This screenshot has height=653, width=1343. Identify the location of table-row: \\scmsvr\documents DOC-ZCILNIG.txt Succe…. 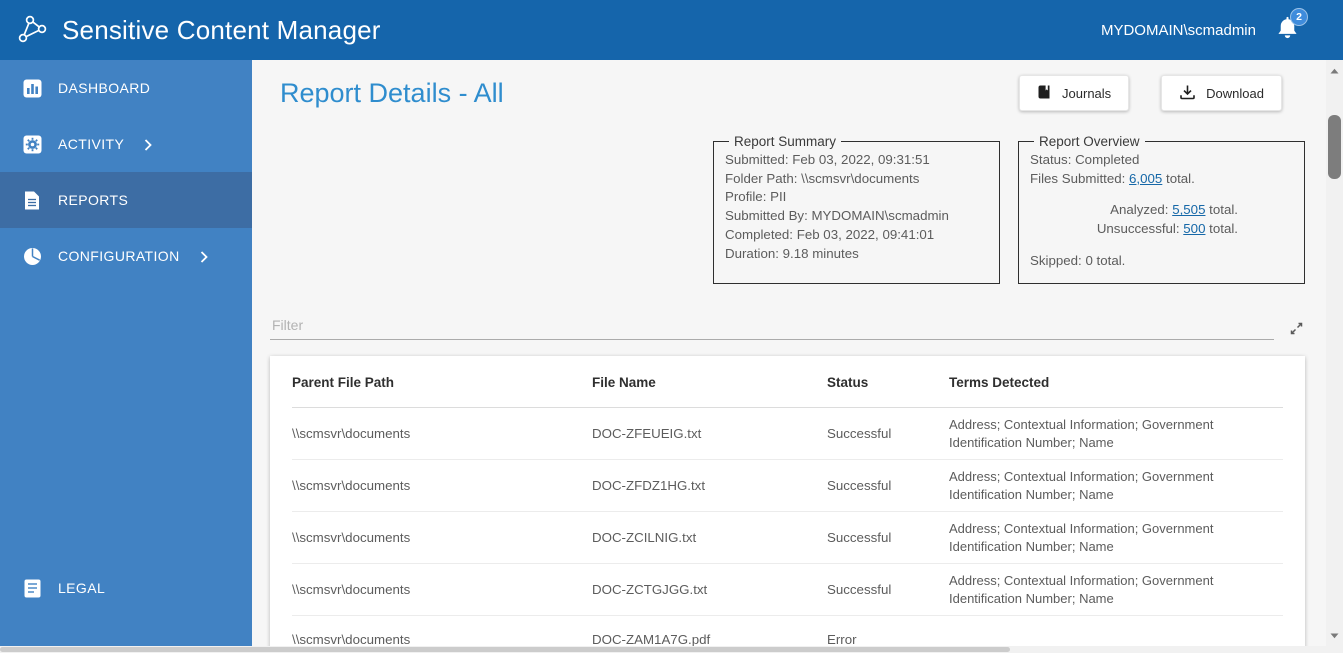
(787, 537).